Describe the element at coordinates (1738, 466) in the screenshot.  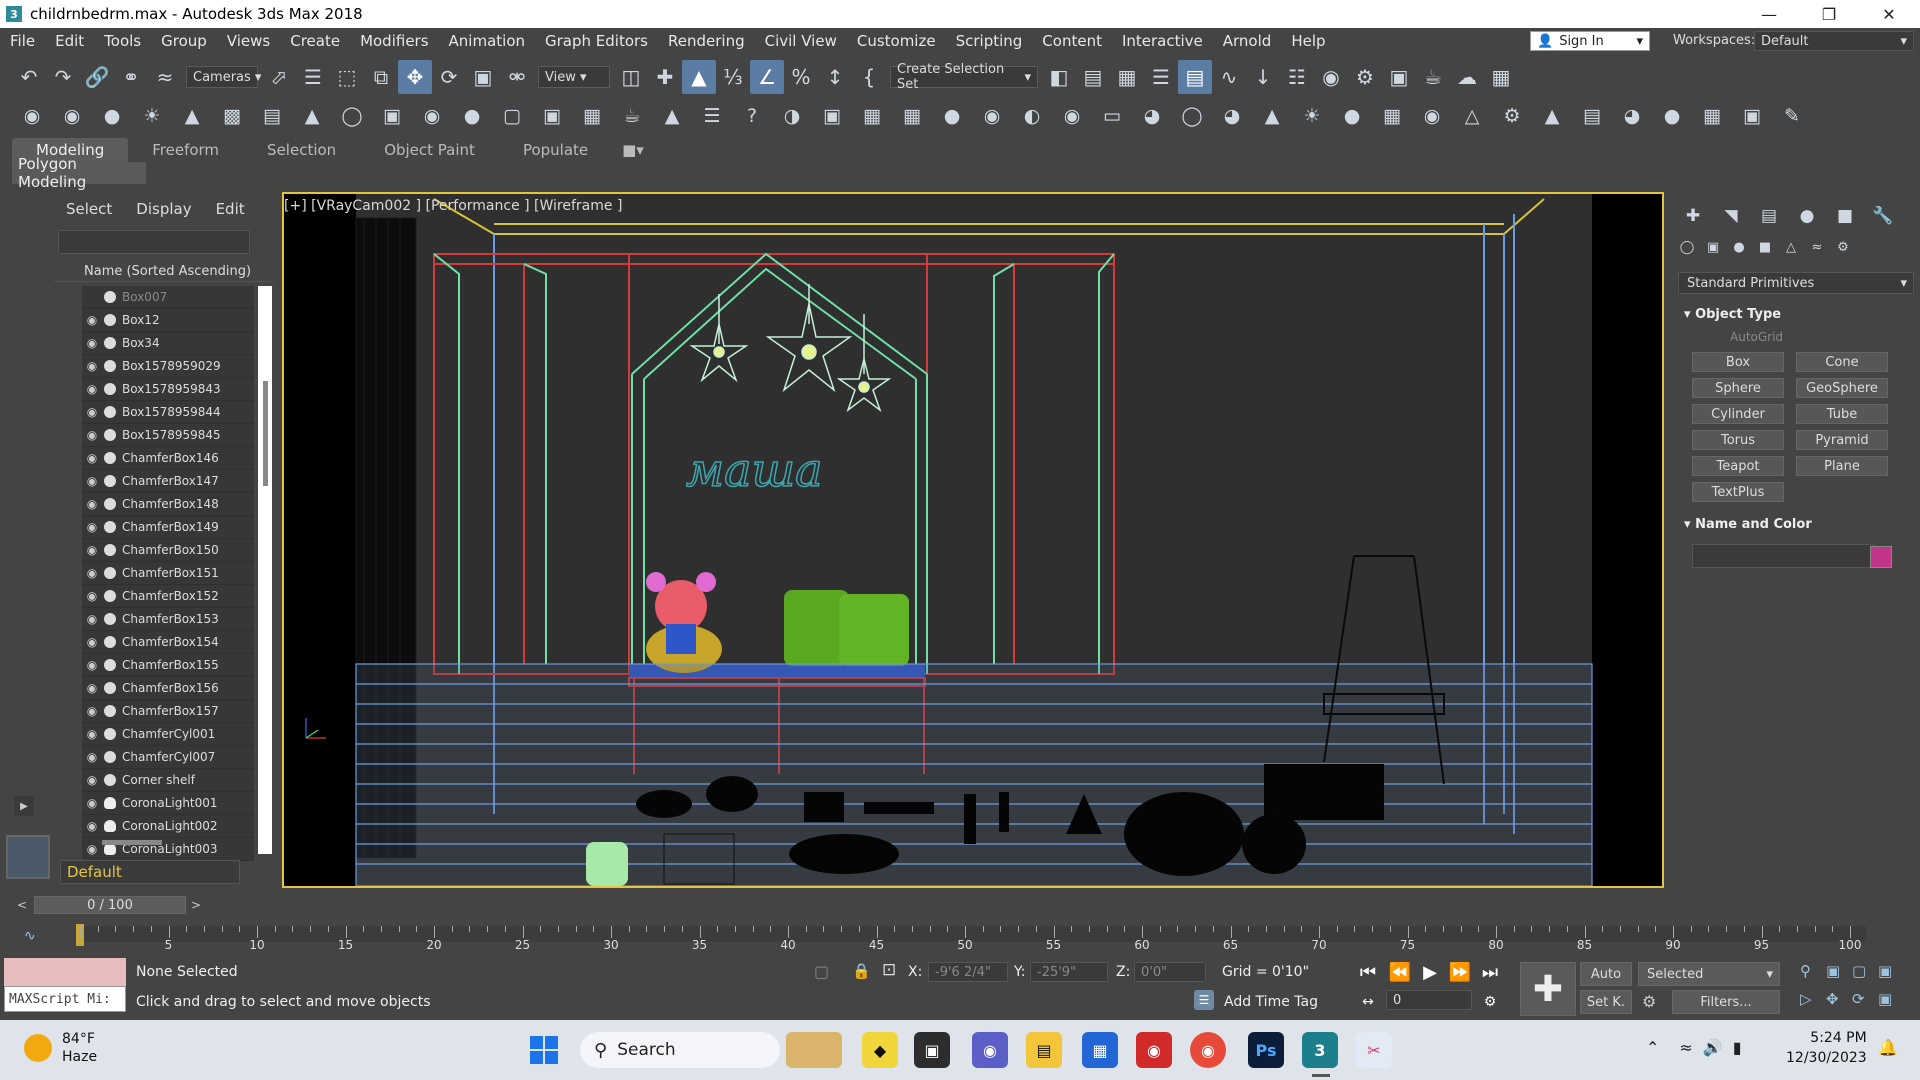
I see `teapot-button: Teapot` at that location.